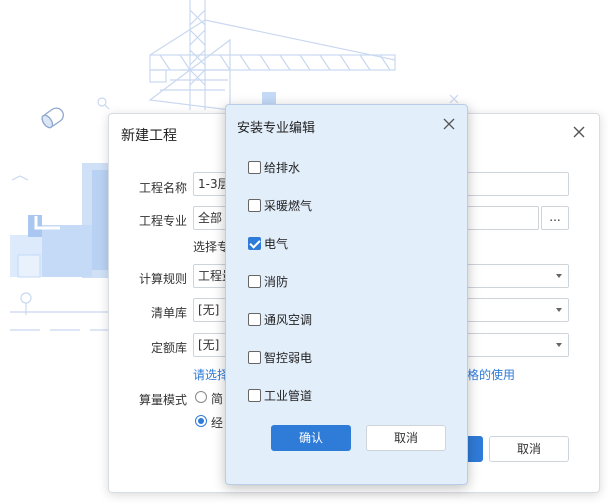  I want to click on option-heating-gas: 采暖燃气, so click(280, 205).